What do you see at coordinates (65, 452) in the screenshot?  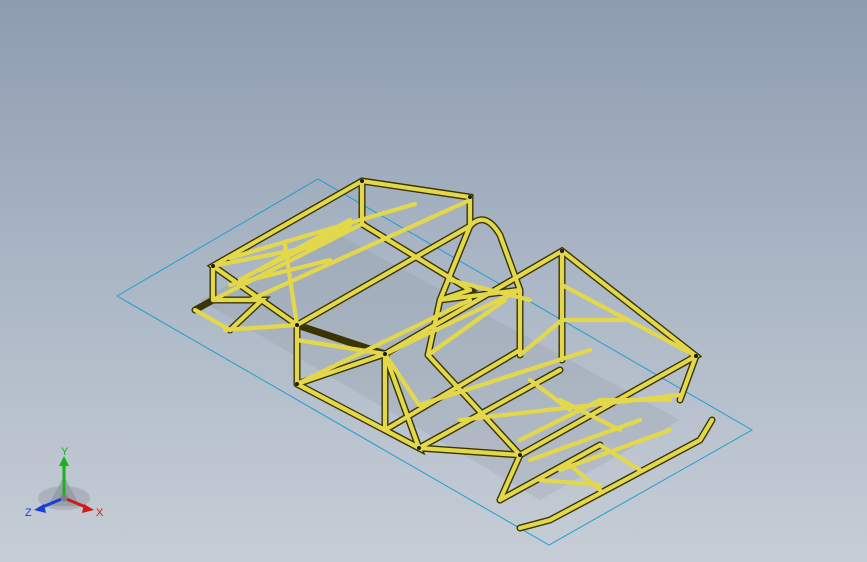 I see `y-axis-label: Y` at bounding box center [65, 452].